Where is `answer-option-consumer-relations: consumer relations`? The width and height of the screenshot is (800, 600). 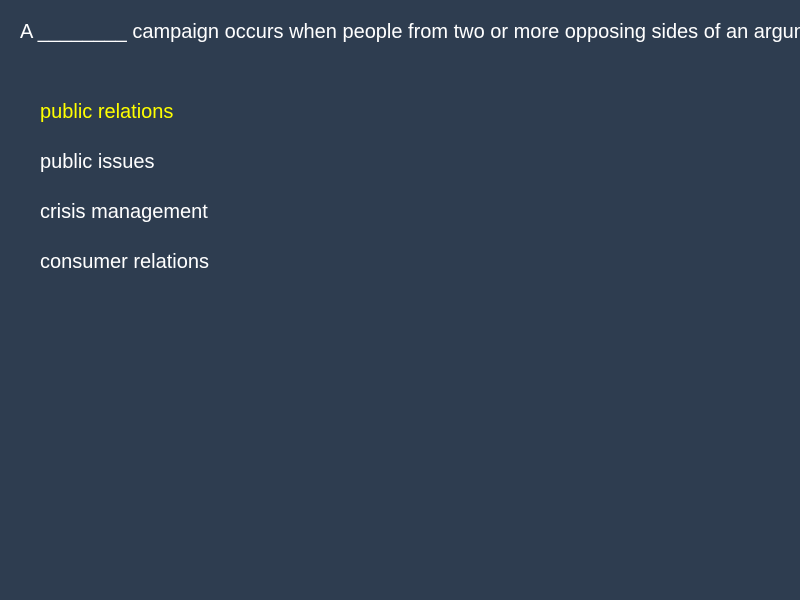
answer-option-consumer-relations: consumer relations is located at coordinates (124, 275).